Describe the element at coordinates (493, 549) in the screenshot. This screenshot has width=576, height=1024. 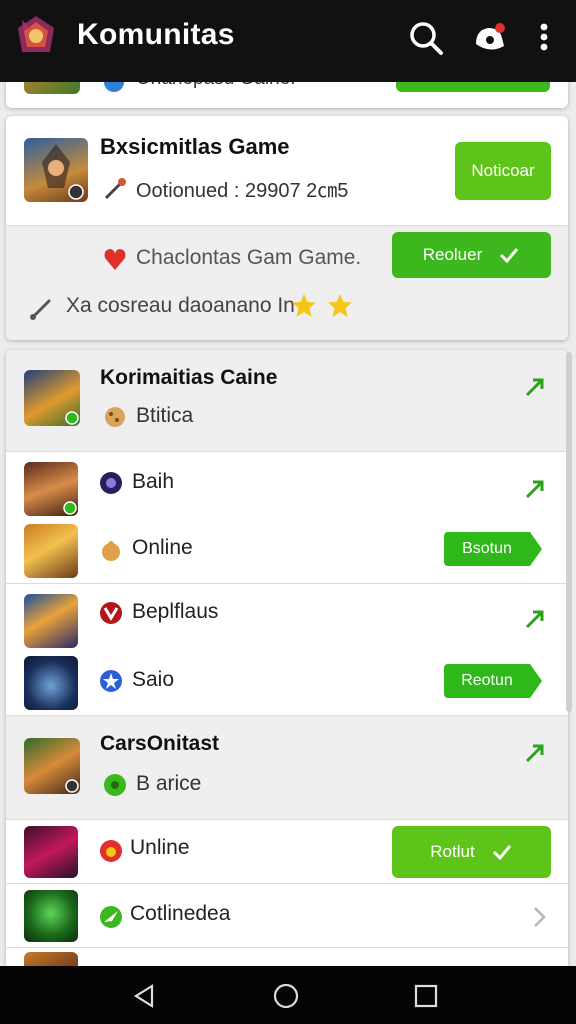
I see `action-button: Bsotun` at that location.